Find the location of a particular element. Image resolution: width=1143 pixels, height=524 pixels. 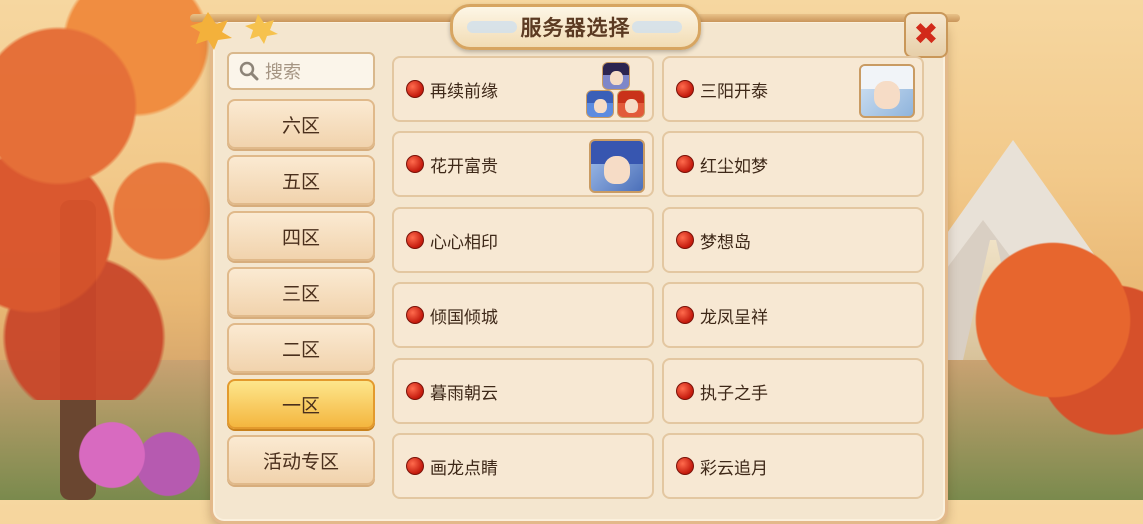

server-name: 彩云追月 is located at coordinates (734, 468).